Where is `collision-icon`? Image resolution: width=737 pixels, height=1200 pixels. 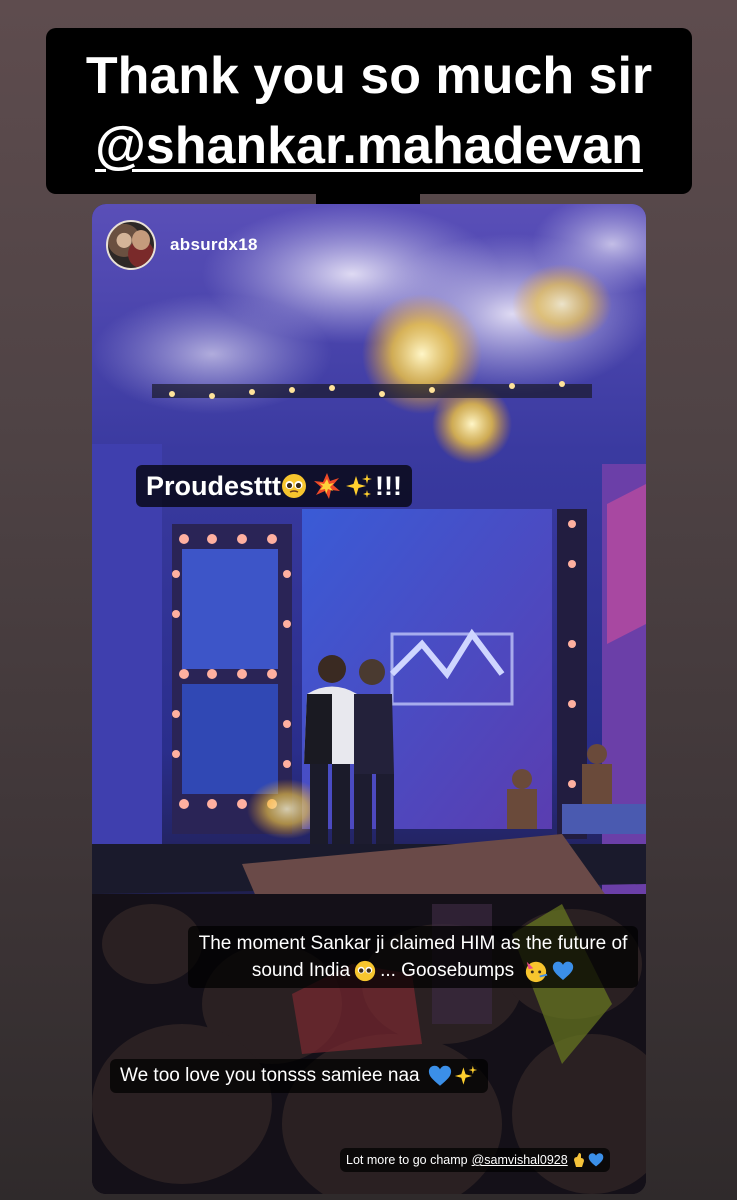 collision-icon is located at coordinates (327, 486).